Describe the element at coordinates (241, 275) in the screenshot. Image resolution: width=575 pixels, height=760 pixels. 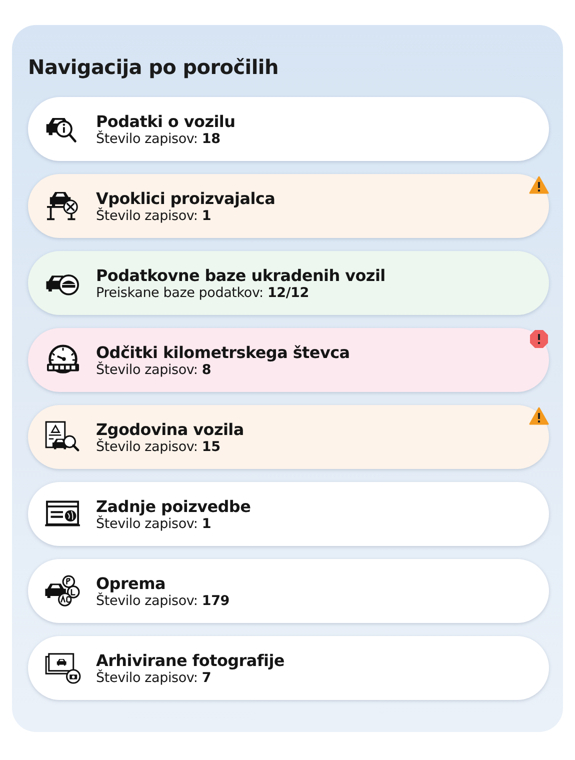
I see `card-title: Podatkovne baze ukradenih vozil` at that location.